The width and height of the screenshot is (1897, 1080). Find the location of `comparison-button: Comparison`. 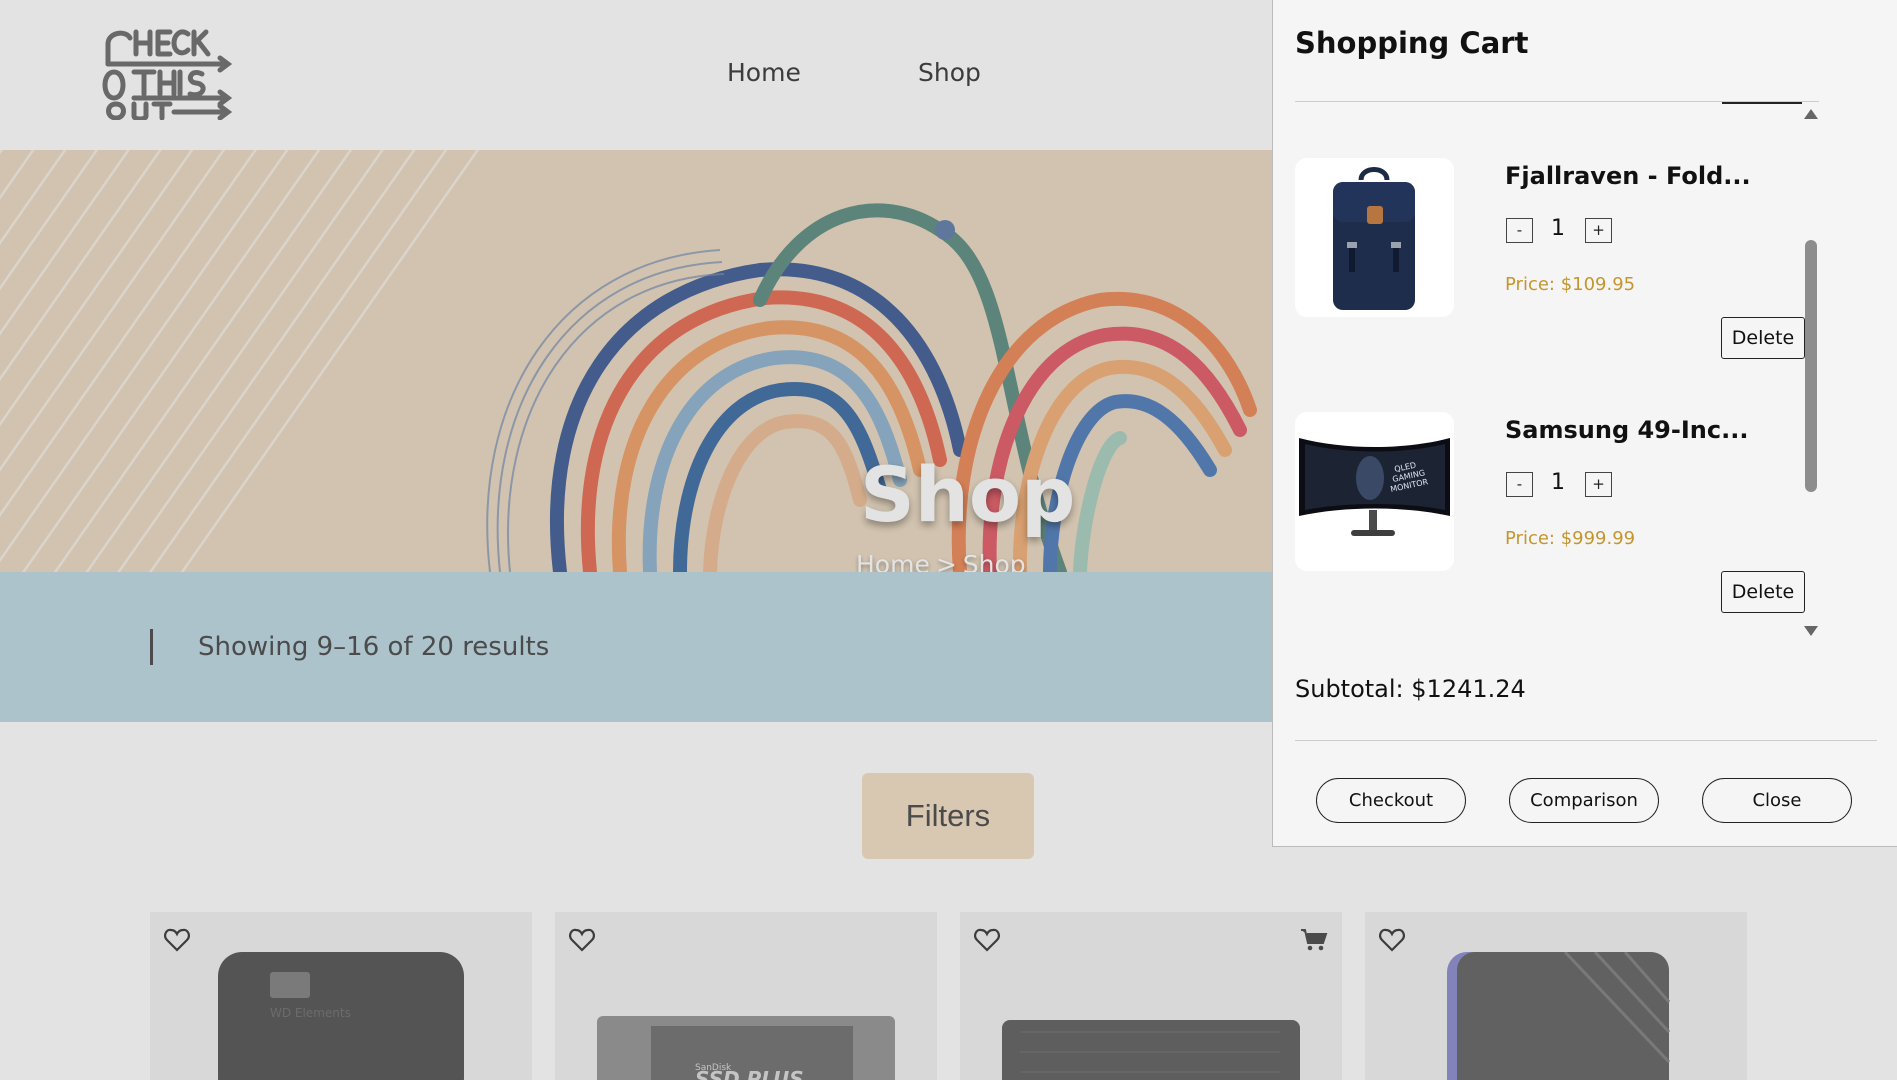

comparison-button: Comparison is located at coordinates (1584, 800).